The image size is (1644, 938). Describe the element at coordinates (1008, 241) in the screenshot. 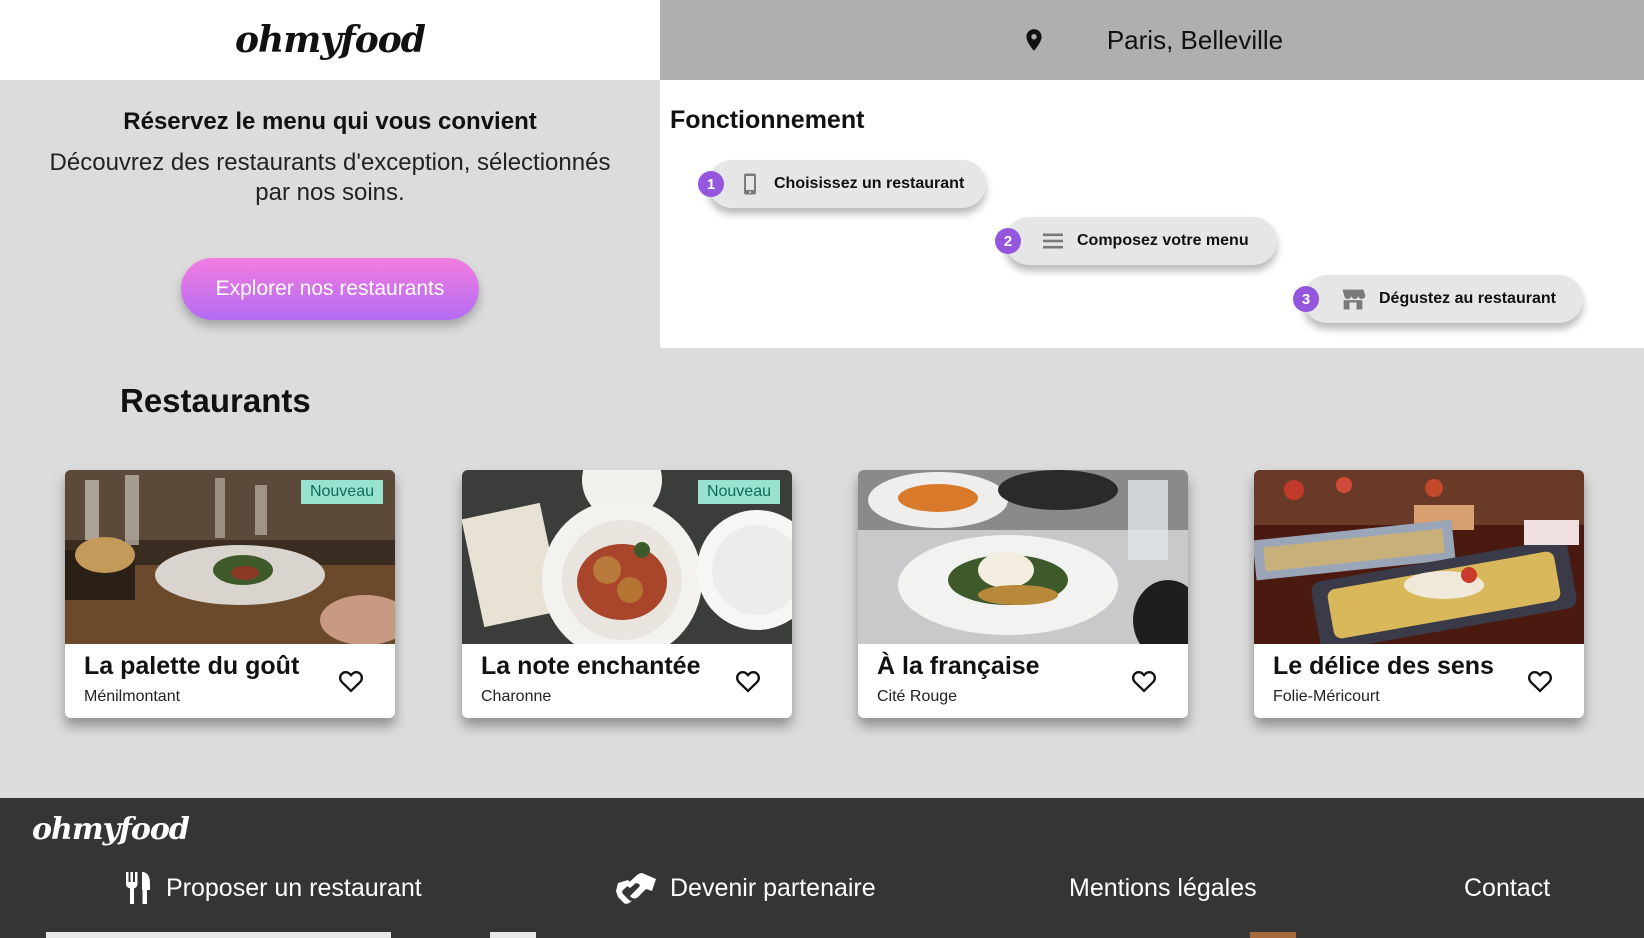

I see `step-number-badge: 2` at that location.